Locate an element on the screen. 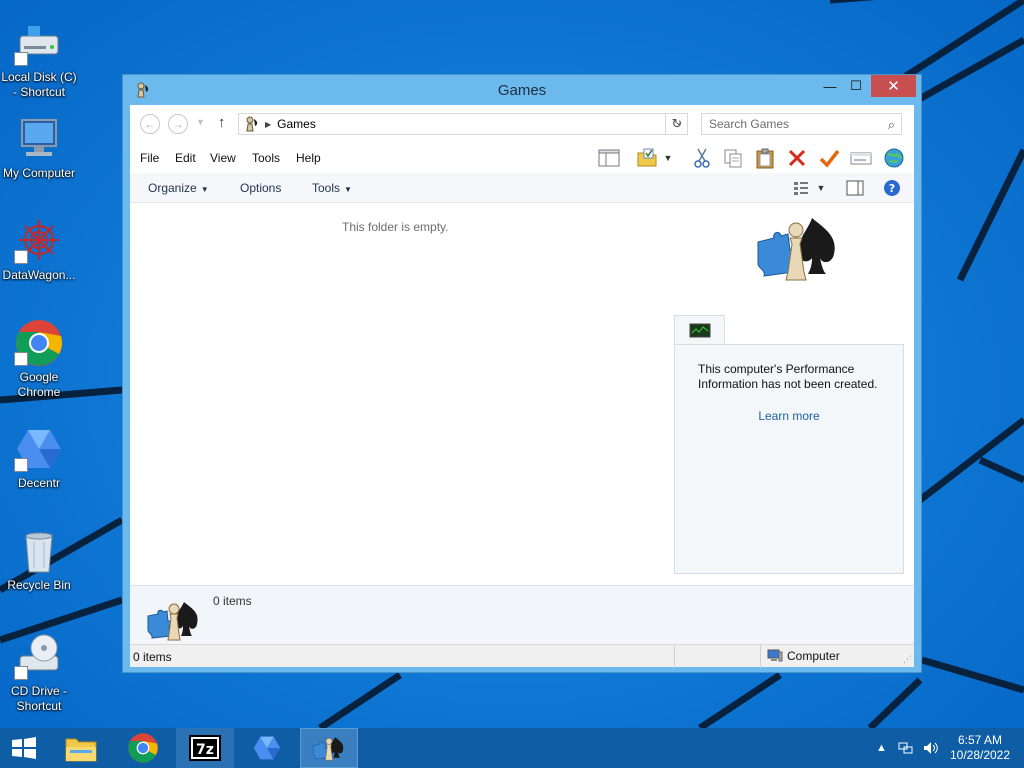 This screenshot has height=768, width=1024. taskbar-chrome is located at coordinates (143, 748).